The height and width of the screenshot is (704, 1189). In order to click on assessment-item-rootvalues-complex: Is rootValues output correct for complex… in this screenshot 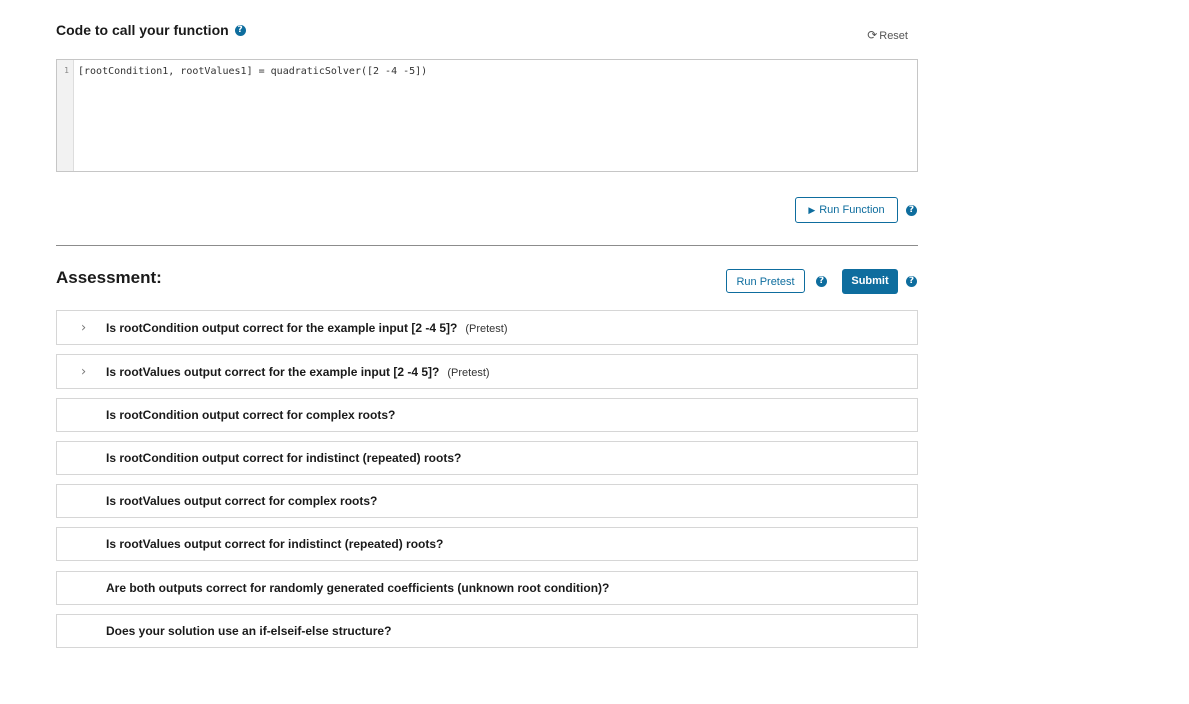, I will do `click(487, 501)`.